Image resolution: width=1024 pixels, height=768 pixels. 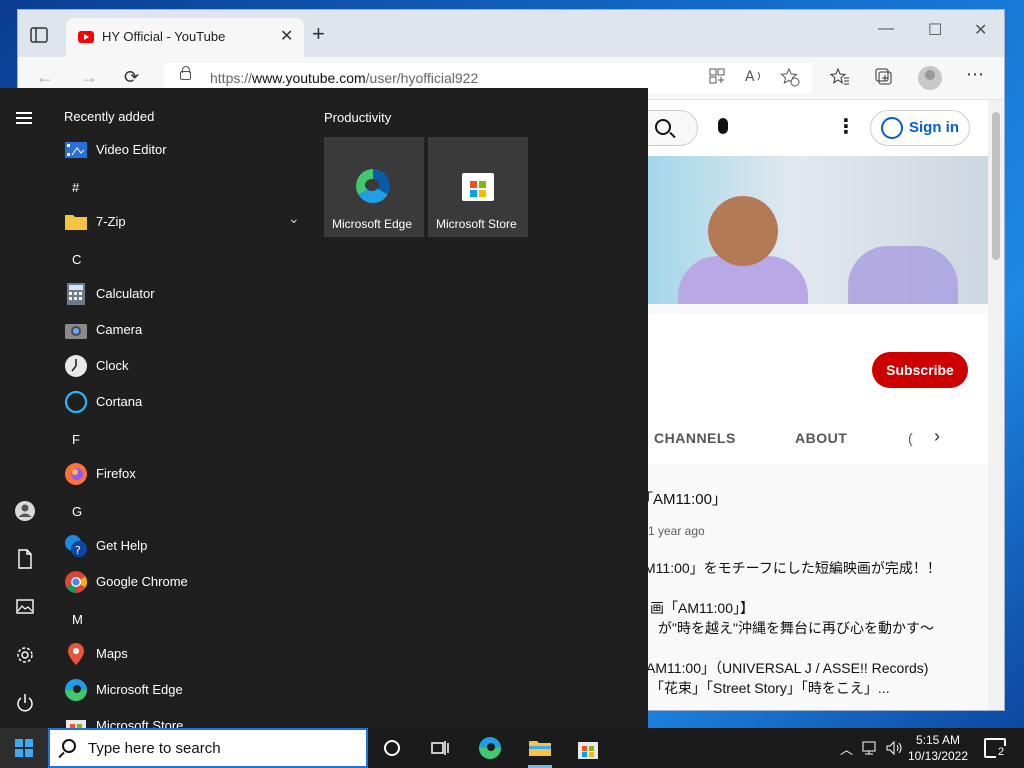 What do you see at coordinates (682, 498) in the screenshot?
I see `video-title: 「AM11:00」` at bounding box center [682, 498].